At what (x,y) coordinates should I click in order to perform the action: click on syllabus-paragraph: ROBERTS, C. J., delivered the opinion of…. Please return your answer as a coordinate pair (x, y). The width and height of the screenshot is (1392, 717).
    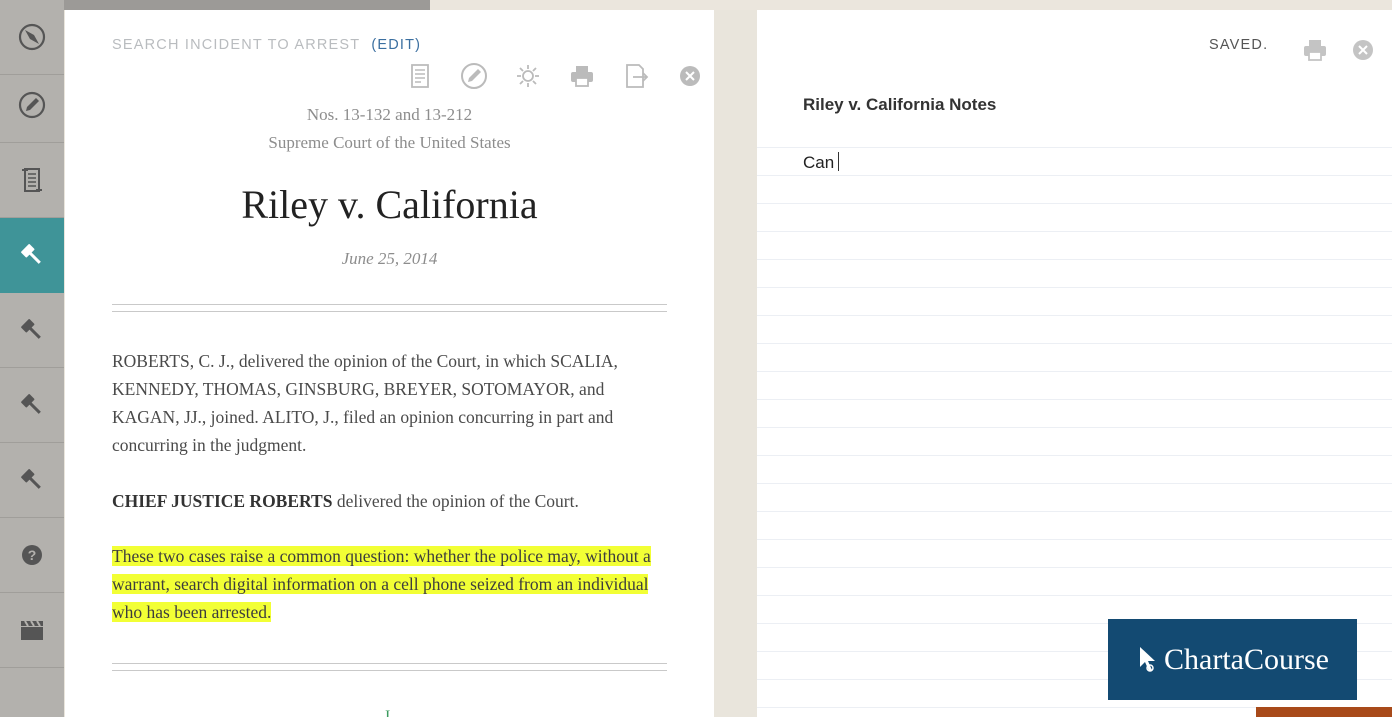
    Looking at the image, I should click on (365, 403).